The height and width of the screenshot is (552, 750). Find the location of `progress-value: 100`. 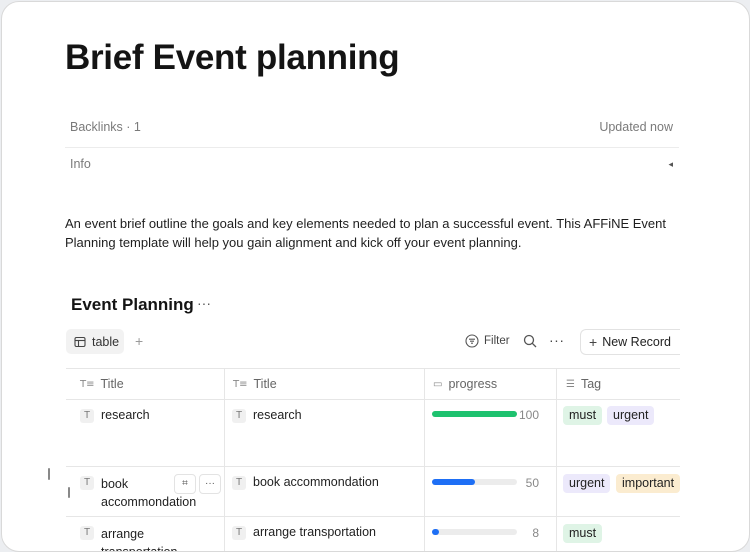

progress-value: 100 is located at coordinates (529, 415).